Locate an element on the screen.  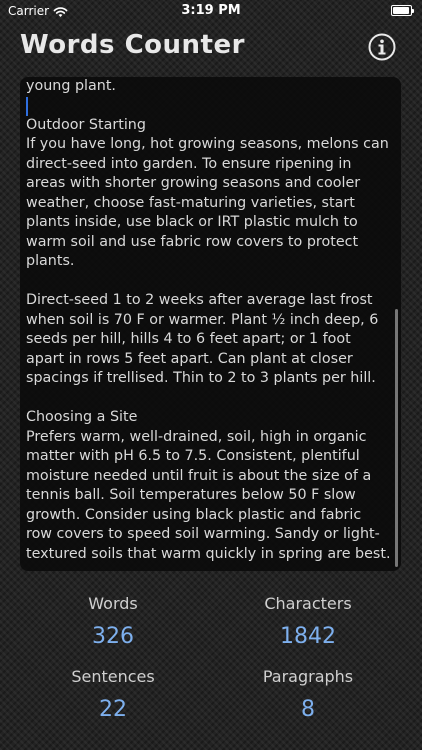
sentences-value: 22 is located at coordinates (113, 709).